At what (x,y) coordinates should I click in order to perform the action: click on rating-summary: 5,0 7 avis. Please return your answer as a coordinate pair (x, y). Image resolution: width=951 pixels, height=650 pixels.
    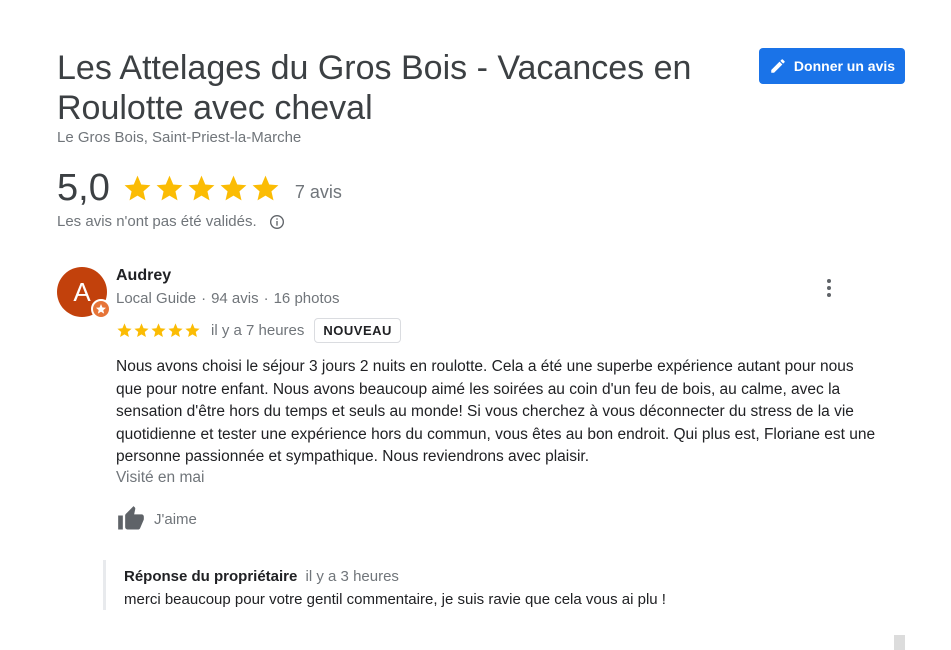
    Looking at the image, I should click on (199, 188).